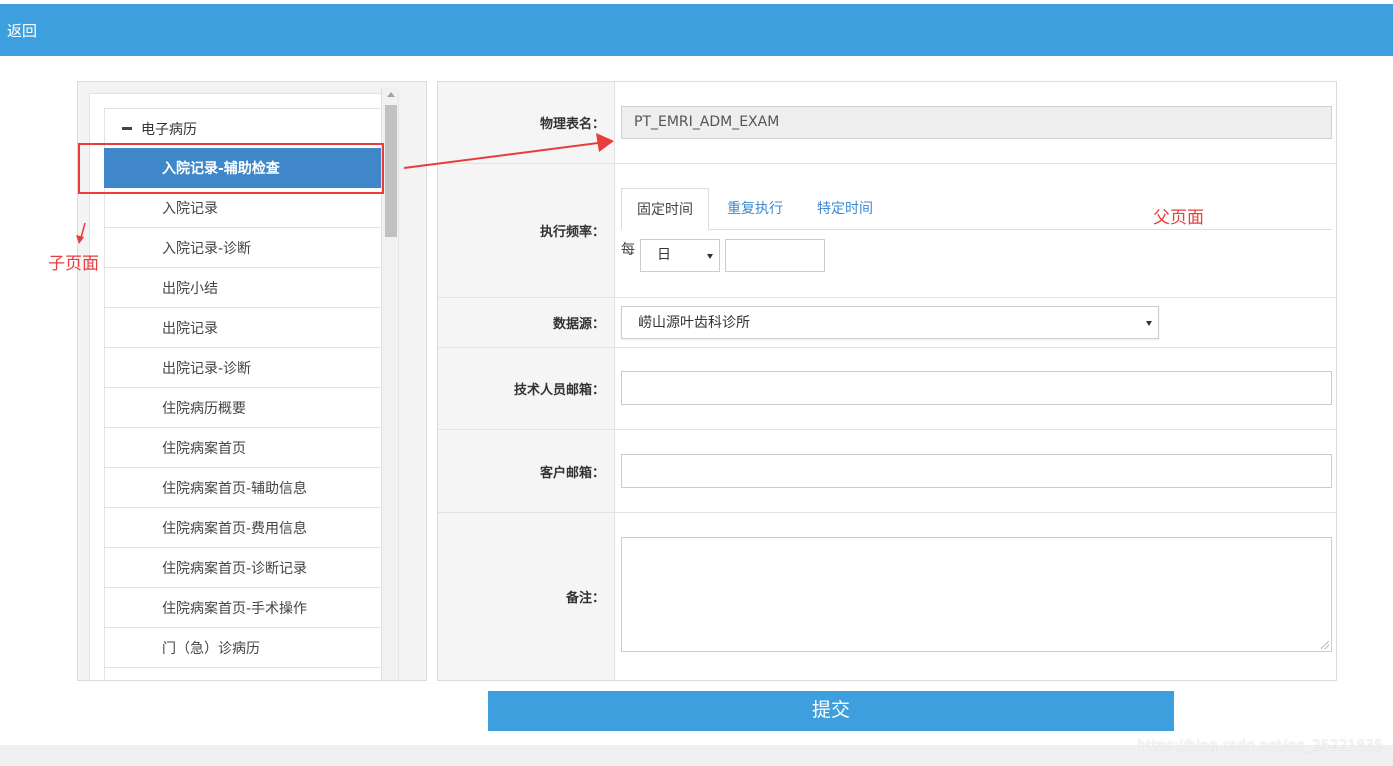  Describe the element at coordinates (664, 255) in the screenshot. I see `frequency-unit-value: 日` at that location.